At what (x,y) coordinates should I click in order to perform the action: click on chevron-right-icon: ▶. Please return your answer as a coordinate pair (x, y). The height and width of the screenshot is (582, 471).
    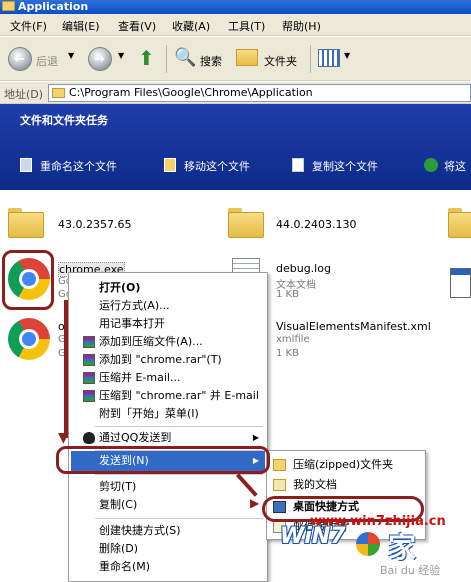
    Looking at the image, I should click on (255, 437).